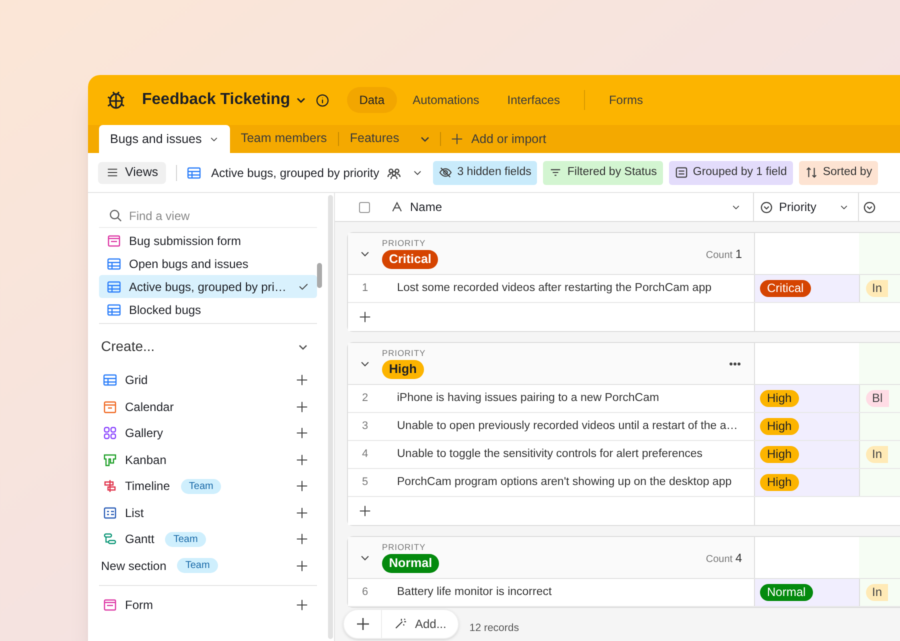 Image resolution: width=900 pixels, height=641 pixels. Describe the element at coordinates (208, 240) in the screenshot. I see `view-item: Bug submission form` at that location.